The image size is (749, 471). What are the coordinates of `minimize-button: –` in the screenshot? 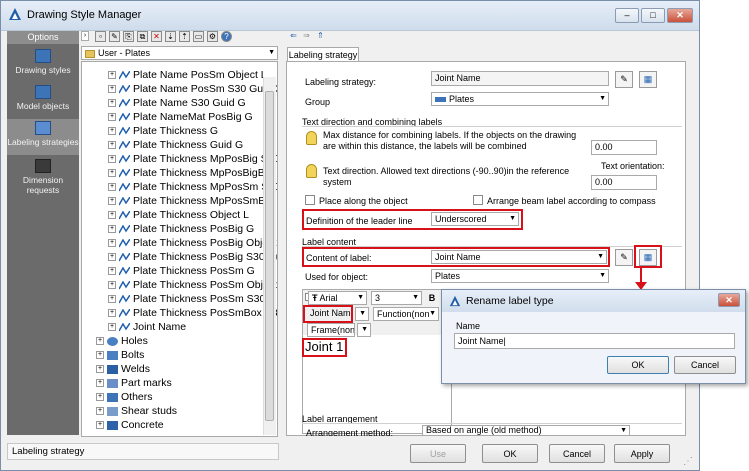 It's located at (627, 15).